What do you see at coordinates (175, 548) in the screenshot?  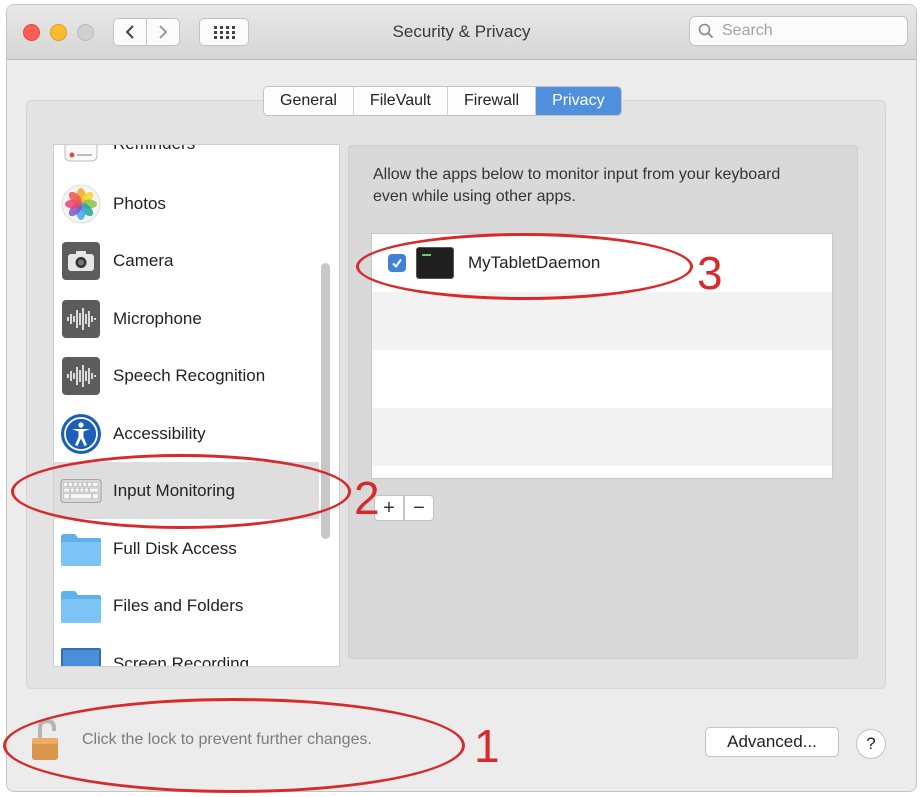 I see `sidebar-item-label: Full Disk Access` at bounding box center [175, 548].